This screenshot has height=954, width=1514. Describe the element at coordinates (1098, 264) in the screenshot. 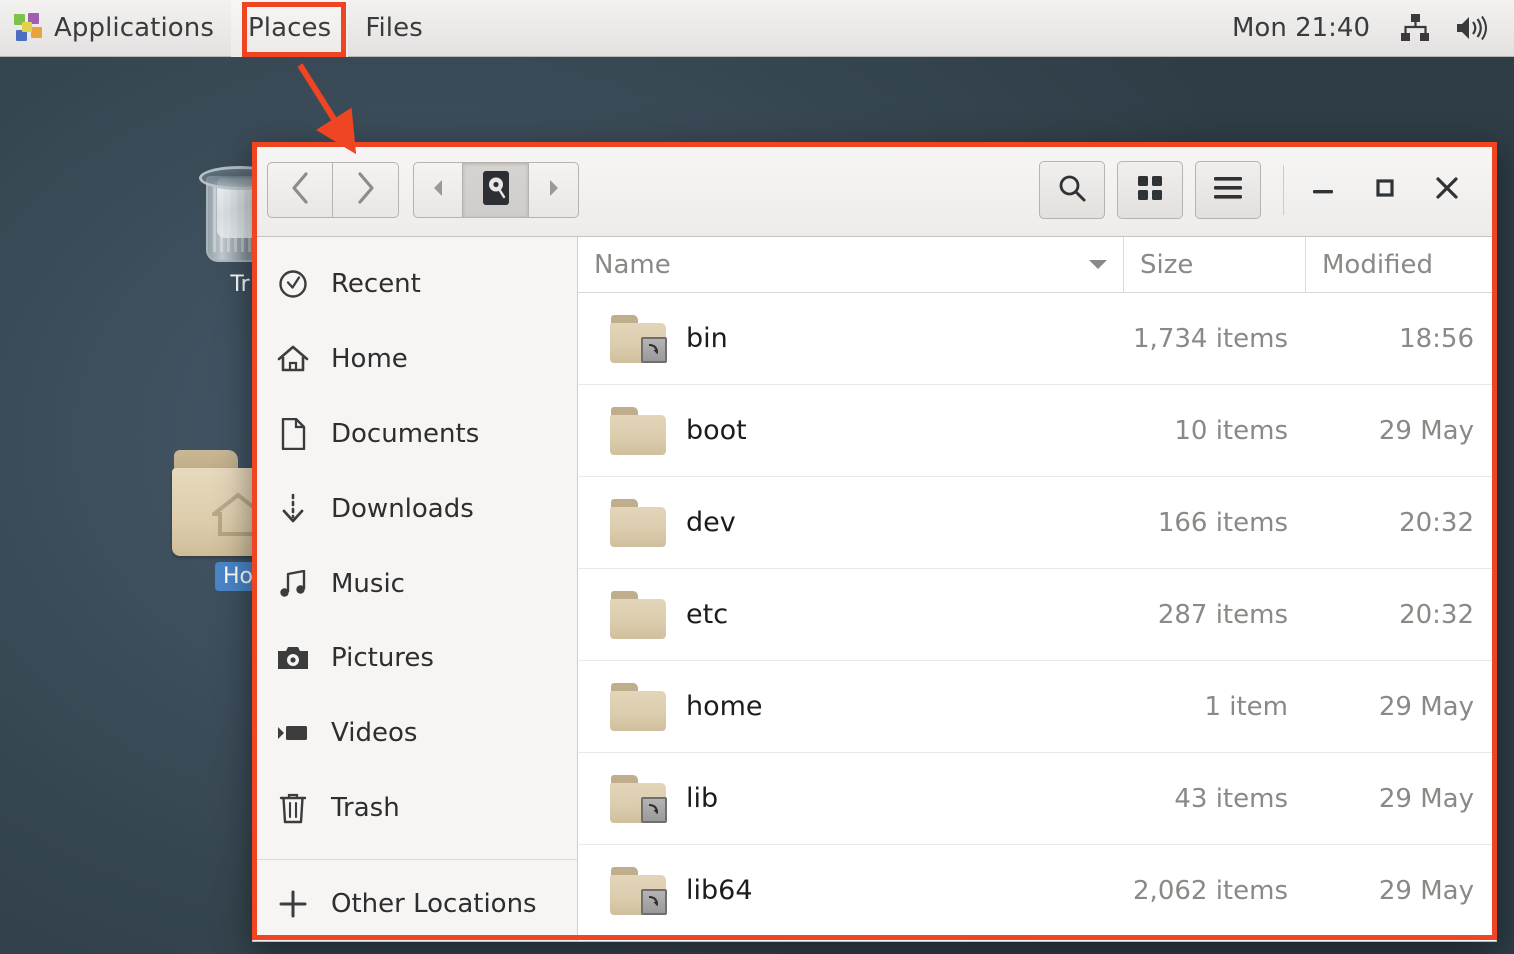

I see `sort-descending-icon` at that location.